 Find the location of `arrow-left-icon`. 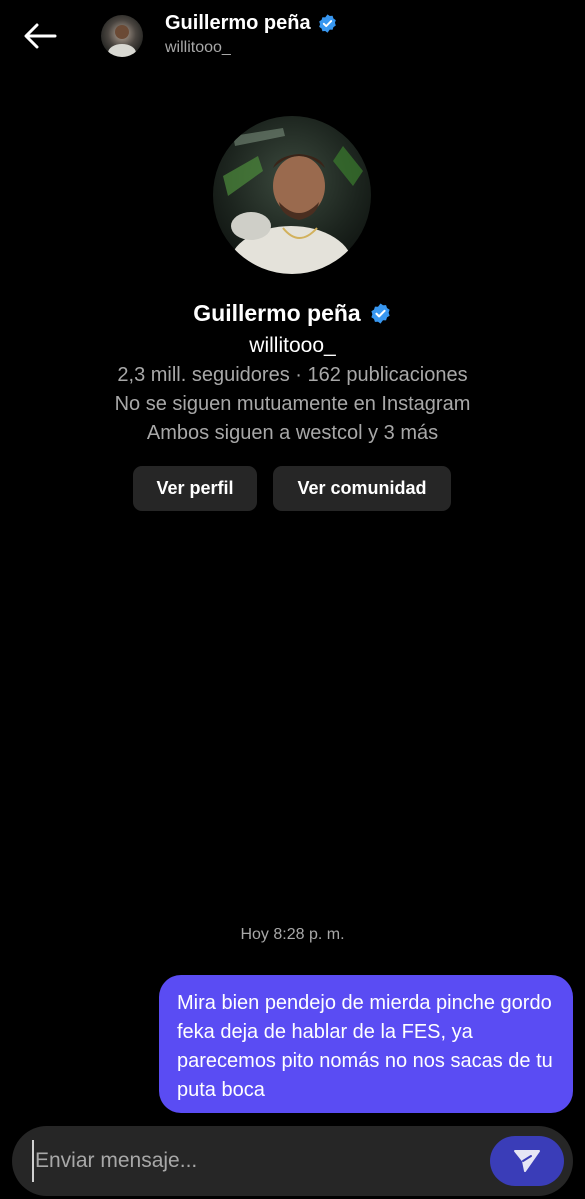

arrow-left-icon is located at coordinates (40, 36).